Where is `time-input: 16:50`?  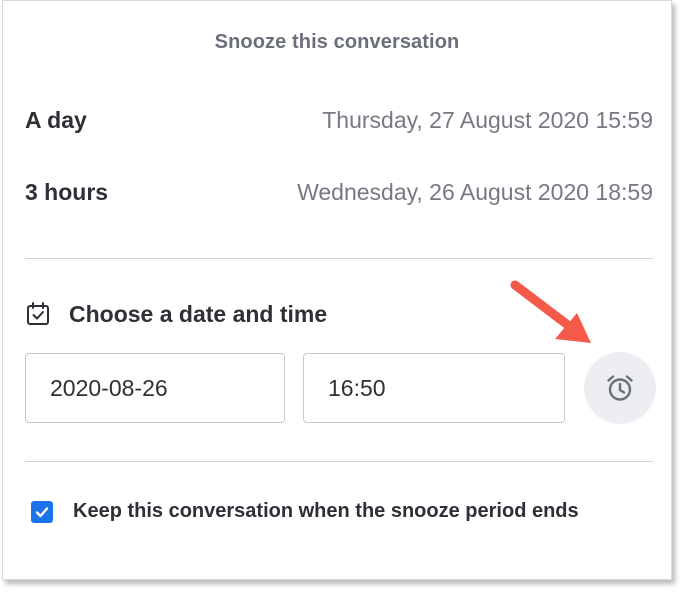 time-input: 16:50 is located at coordinates (434, 388).